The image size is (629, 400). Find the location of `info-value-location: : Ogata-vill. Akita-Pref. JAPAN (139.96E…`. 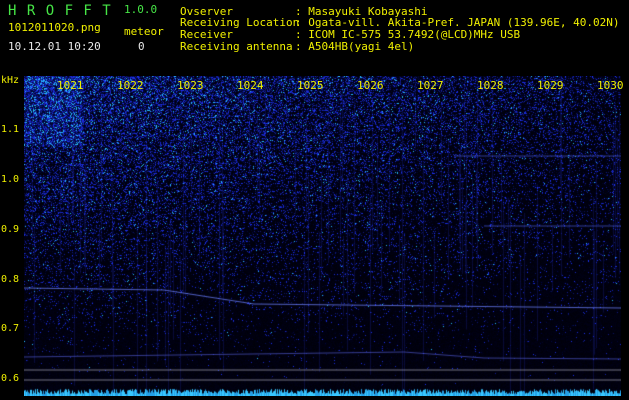

info-value-location: : Ogata-vill. Akita-Pref. JAPAN (139.96E… is located at coordinates (457, 22).